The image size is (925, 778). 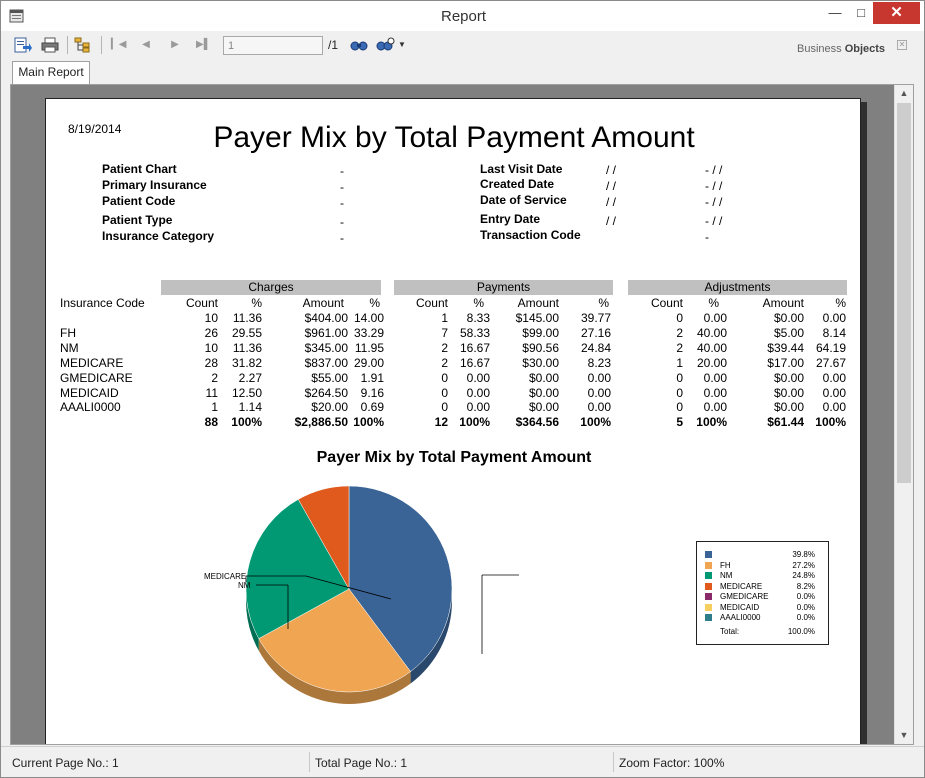 What do you see at coordinates (203, 45) in the screenshot?
I see `last-page-icon: ▶▌` at bounding box center [203, 45].